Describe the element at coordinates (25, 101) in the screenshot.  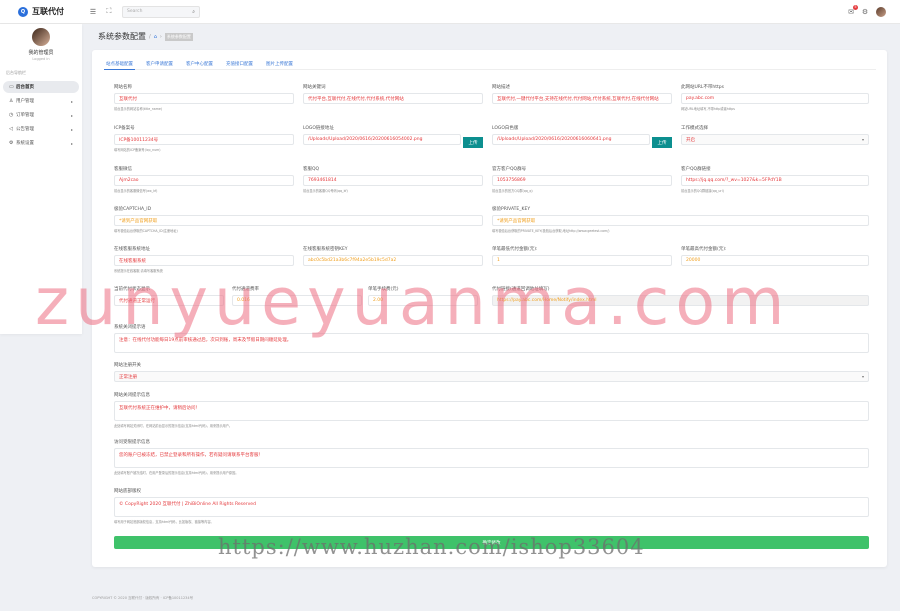
I see `sidebar-item-label: 用户管理` at that location.